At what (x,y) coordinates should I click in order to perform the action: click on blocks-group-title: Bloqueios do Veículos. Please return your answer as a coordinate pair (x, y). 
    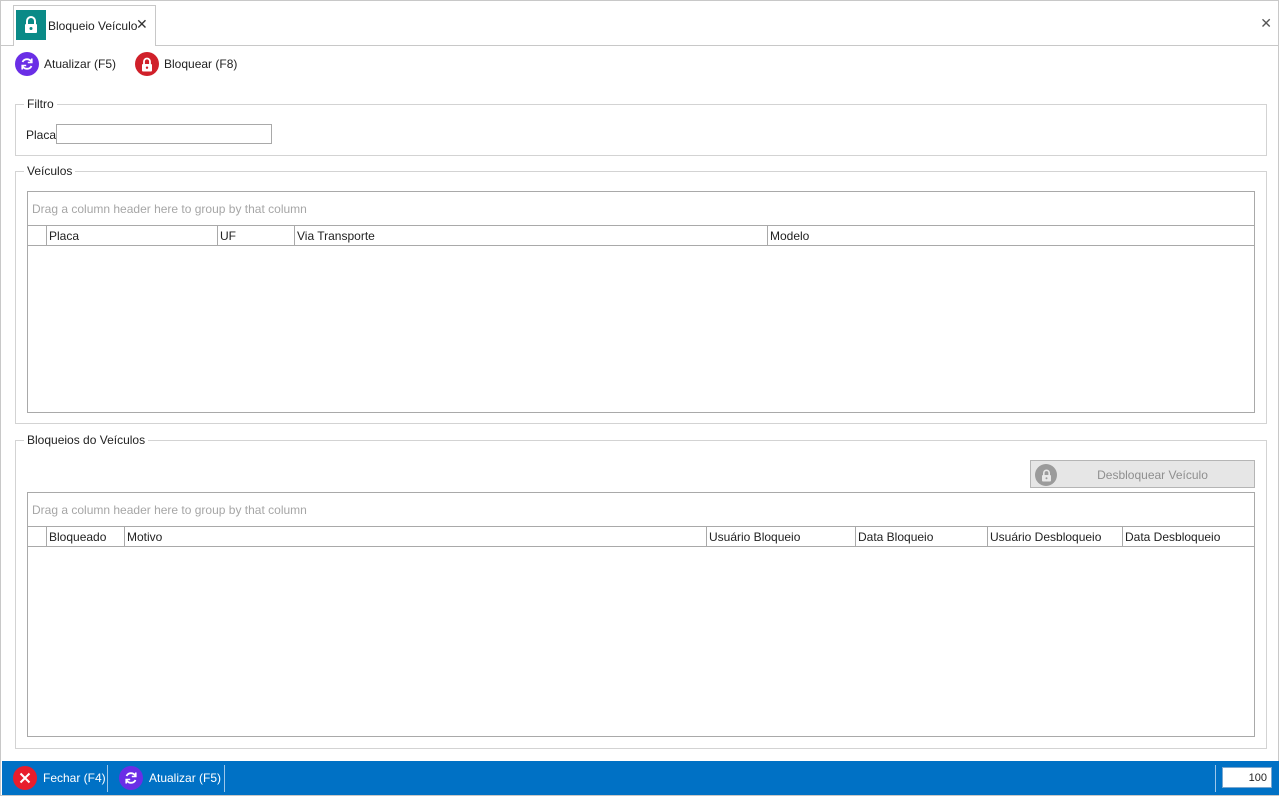
    Looking at the image, I should click on (86, 440).